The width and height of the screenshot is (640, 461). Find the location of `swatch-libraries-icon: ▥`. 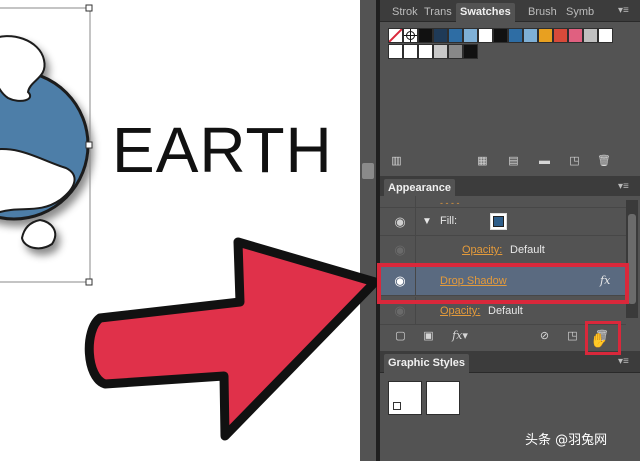

swatch-libraries-icon: ▥ is located at coordinates (396, 161).